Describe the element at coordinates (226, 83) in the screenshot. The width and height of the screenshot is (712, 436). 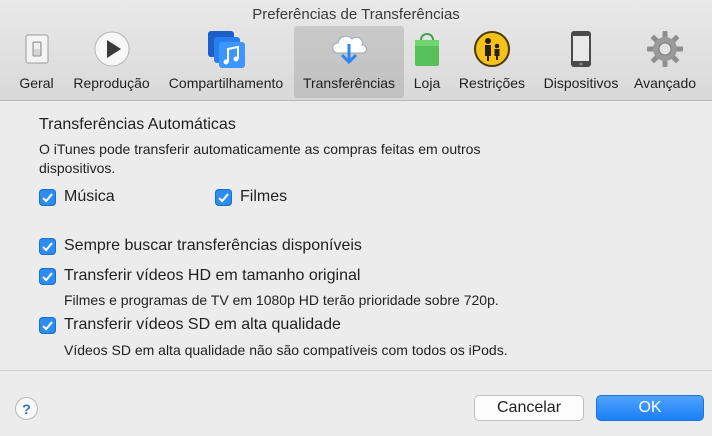
I see `tab-label: Compartilhamento` at that location.